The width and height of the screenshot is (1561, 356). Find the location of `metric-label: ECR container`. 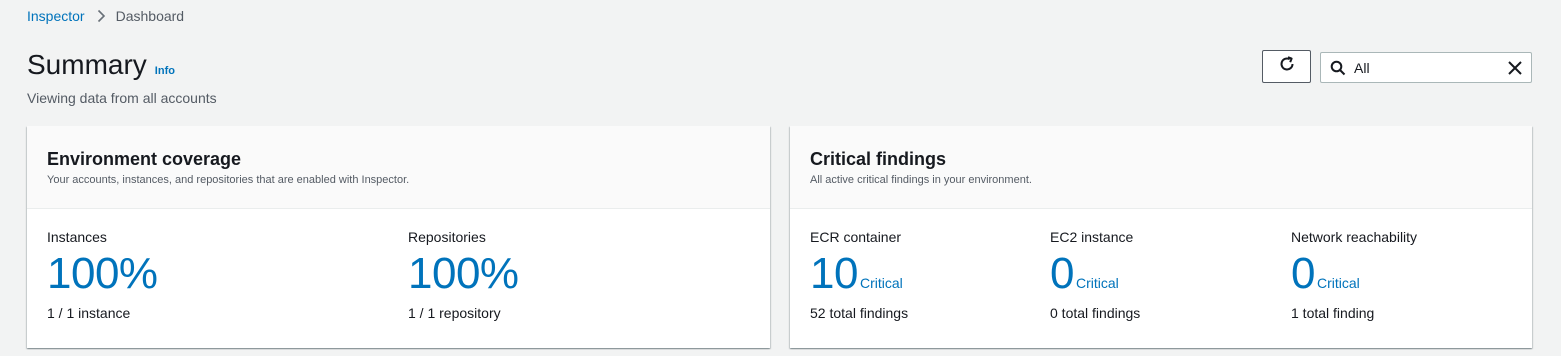

metric-label: ECR container is located at coordinates (856, 237).